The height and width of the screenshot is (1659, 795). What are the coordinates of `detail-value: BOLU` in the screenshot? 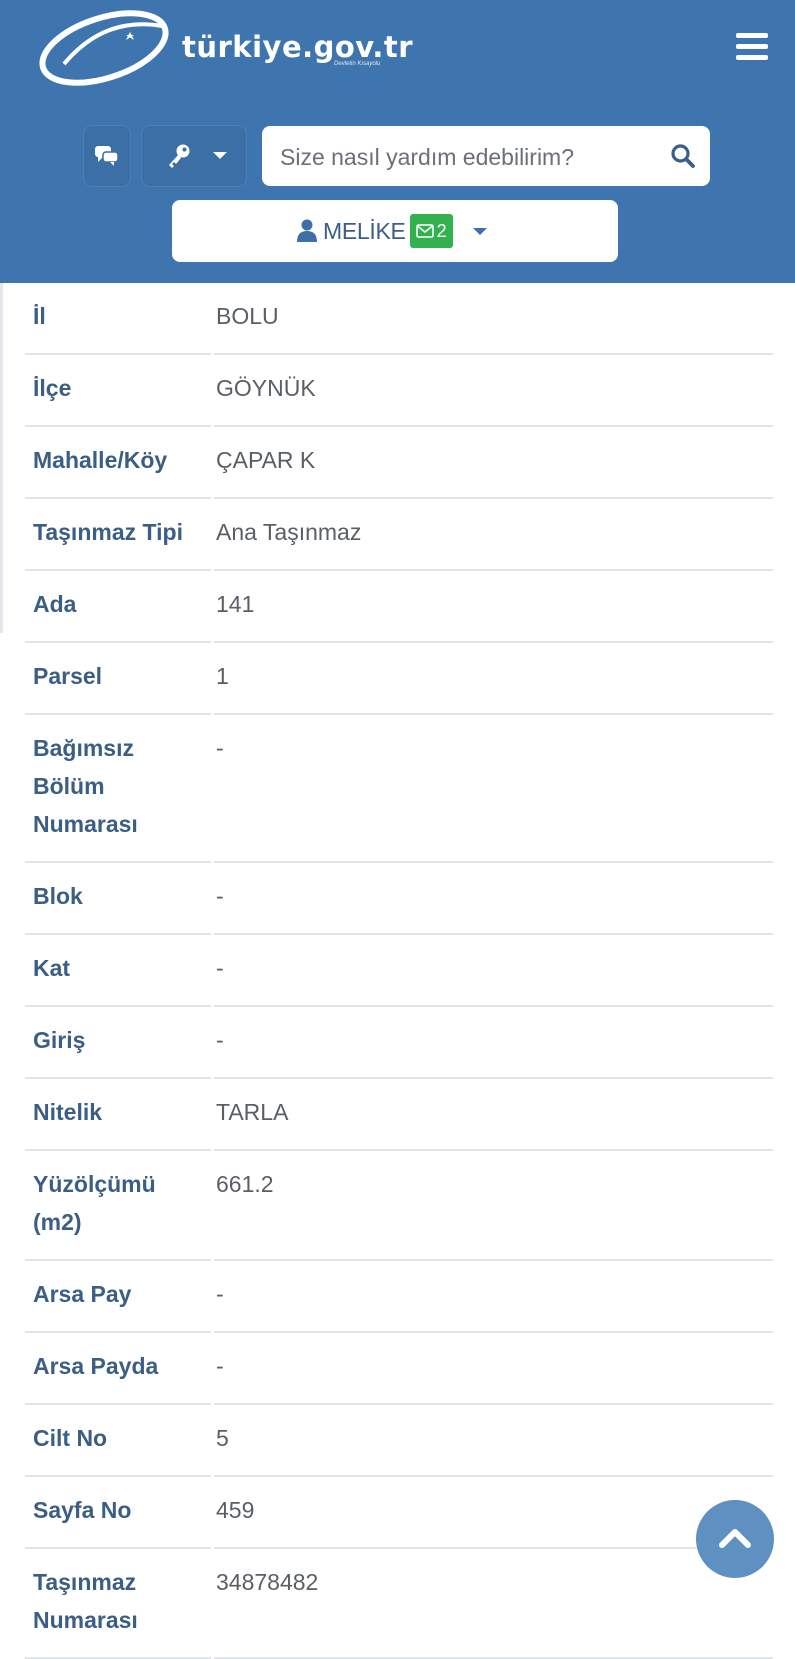 It's located at (247, 316).